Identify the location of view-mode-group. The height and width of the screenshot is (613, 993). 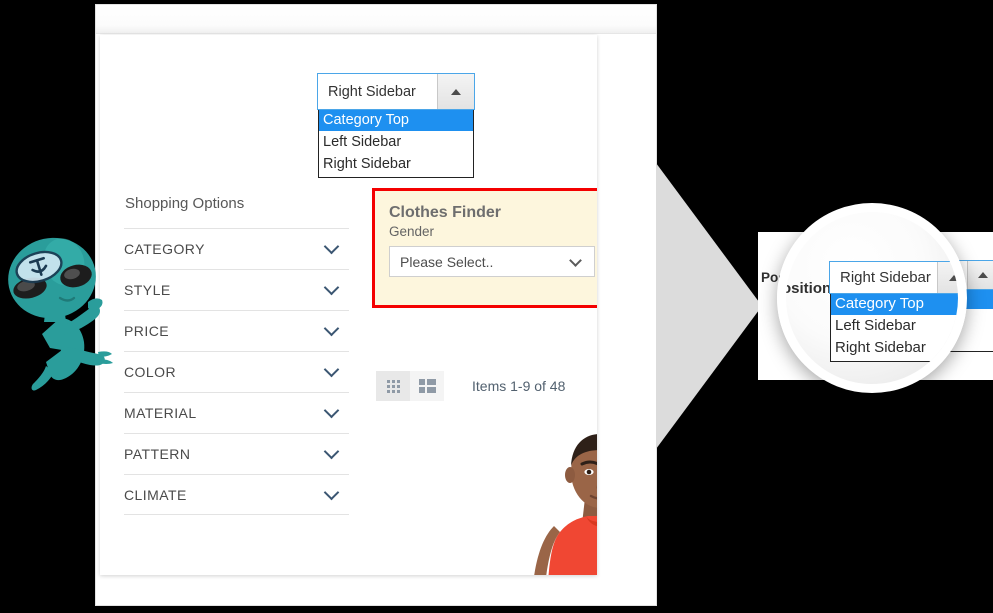
(410, 386).